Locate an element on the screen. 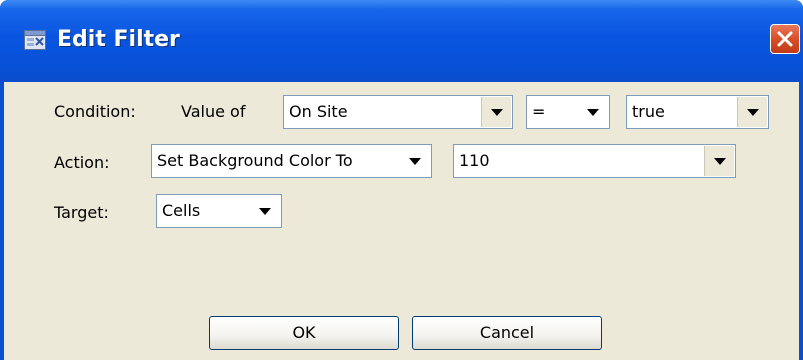 This screenshot has width=803, height=360. condition-value-select: true is located at coordinates (697, 112).